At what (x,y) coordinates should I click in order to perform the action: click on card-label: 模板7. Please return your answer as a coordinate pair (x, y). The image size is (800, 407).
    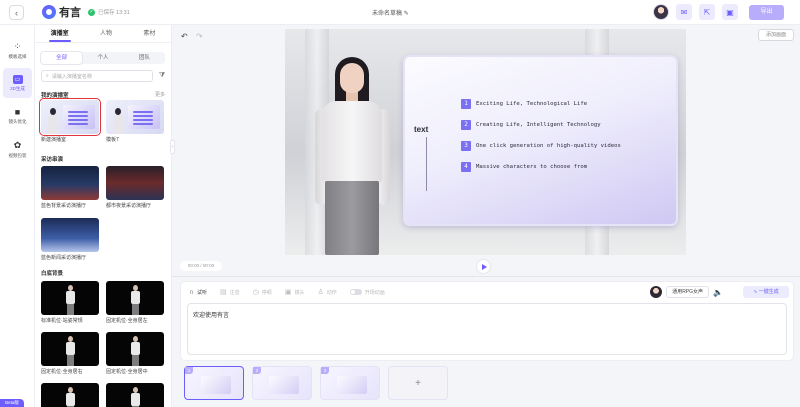
    Looking at the image, I should click on (112, 140).